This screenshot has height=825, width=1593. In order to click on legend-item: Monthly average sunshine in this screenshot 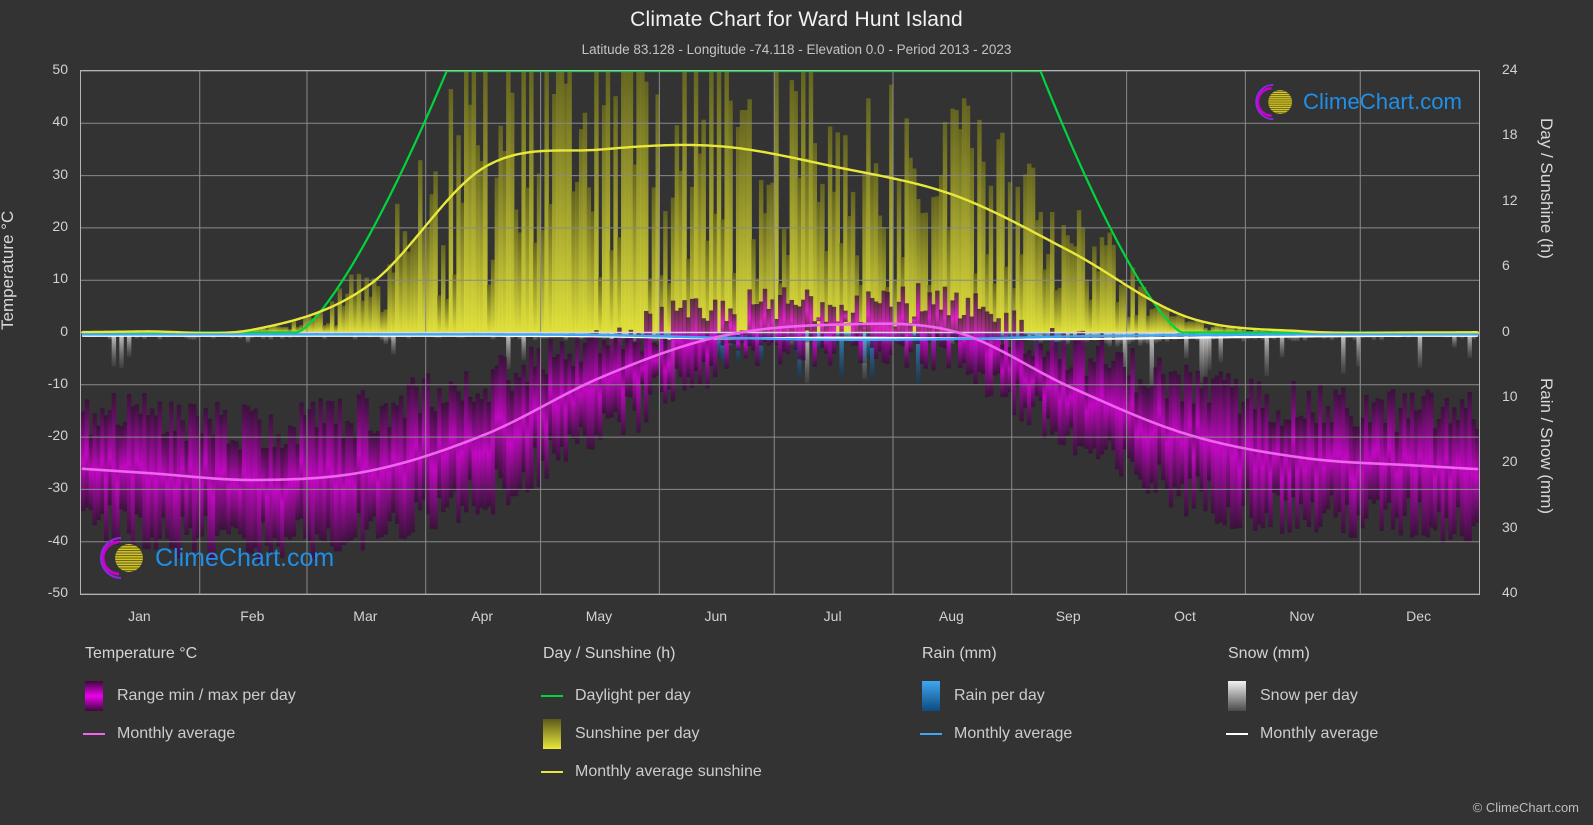, I will do `click(651, 772)`.